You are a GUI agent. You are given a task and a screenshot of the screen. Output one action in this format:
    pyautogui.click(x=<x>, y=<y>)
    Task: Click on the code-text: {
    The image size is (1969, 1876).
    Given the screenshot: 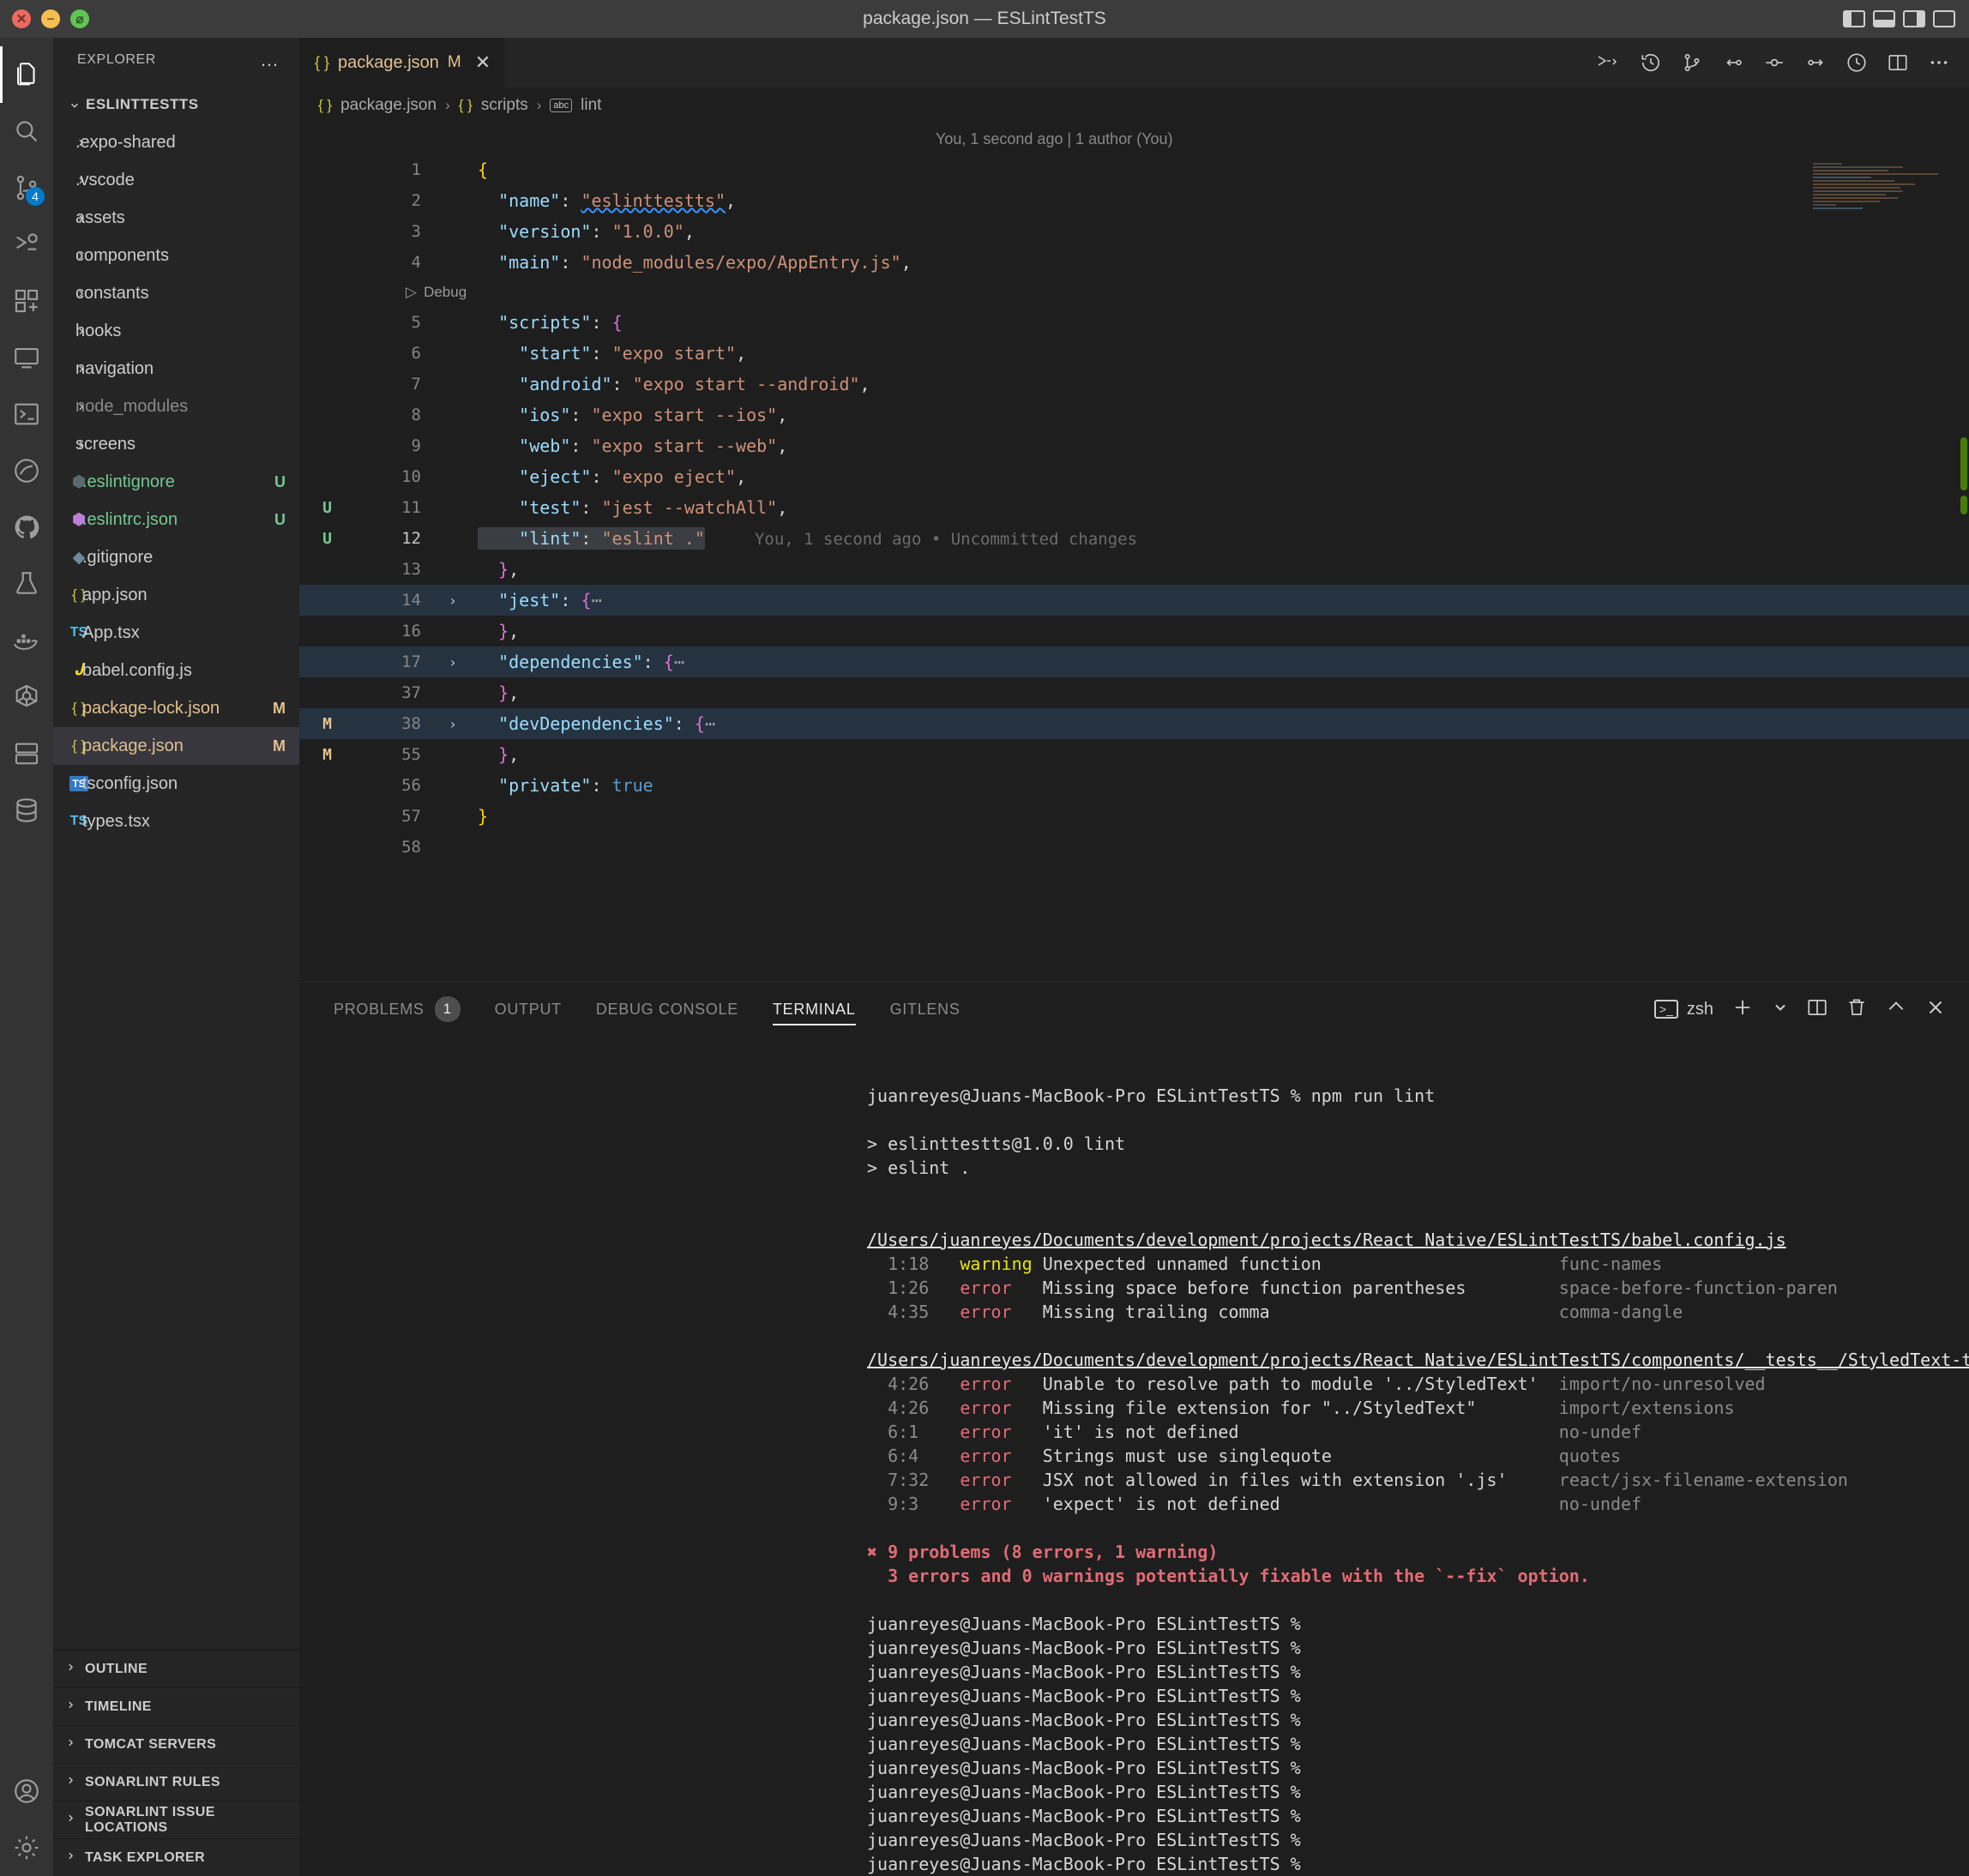 What is the action you would take?
    pyautogui.click(x=477, y=169)
    